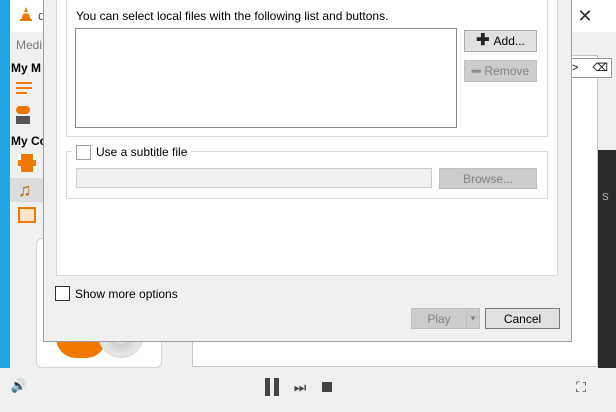  Describe the element at coordinates (83, 152) in the screenshot. I see `subtitle-checkbox` at that location.